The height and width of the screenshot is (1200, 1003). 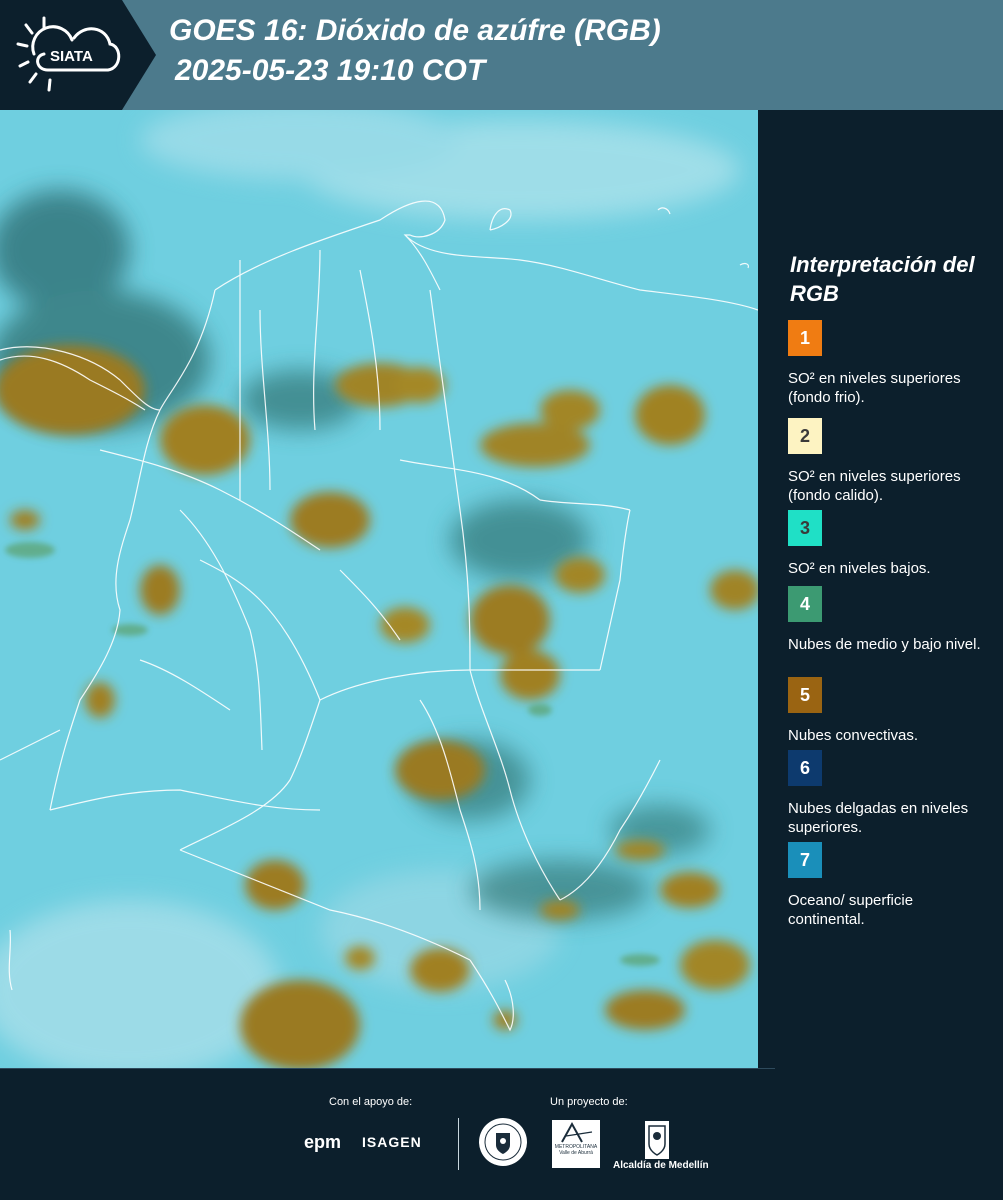 I want to click on alcaldia-shield-icon, so click(x=657, y=1140).